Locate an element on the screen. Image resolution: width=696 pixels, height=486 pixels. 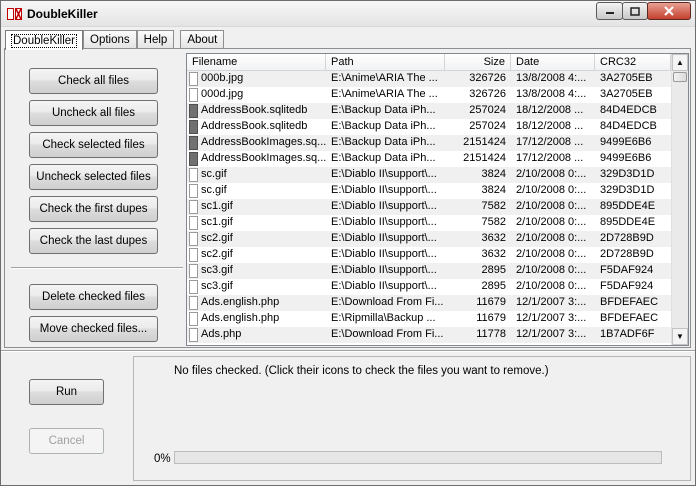
column-header-size: Size is located at coordinates (478, 62).